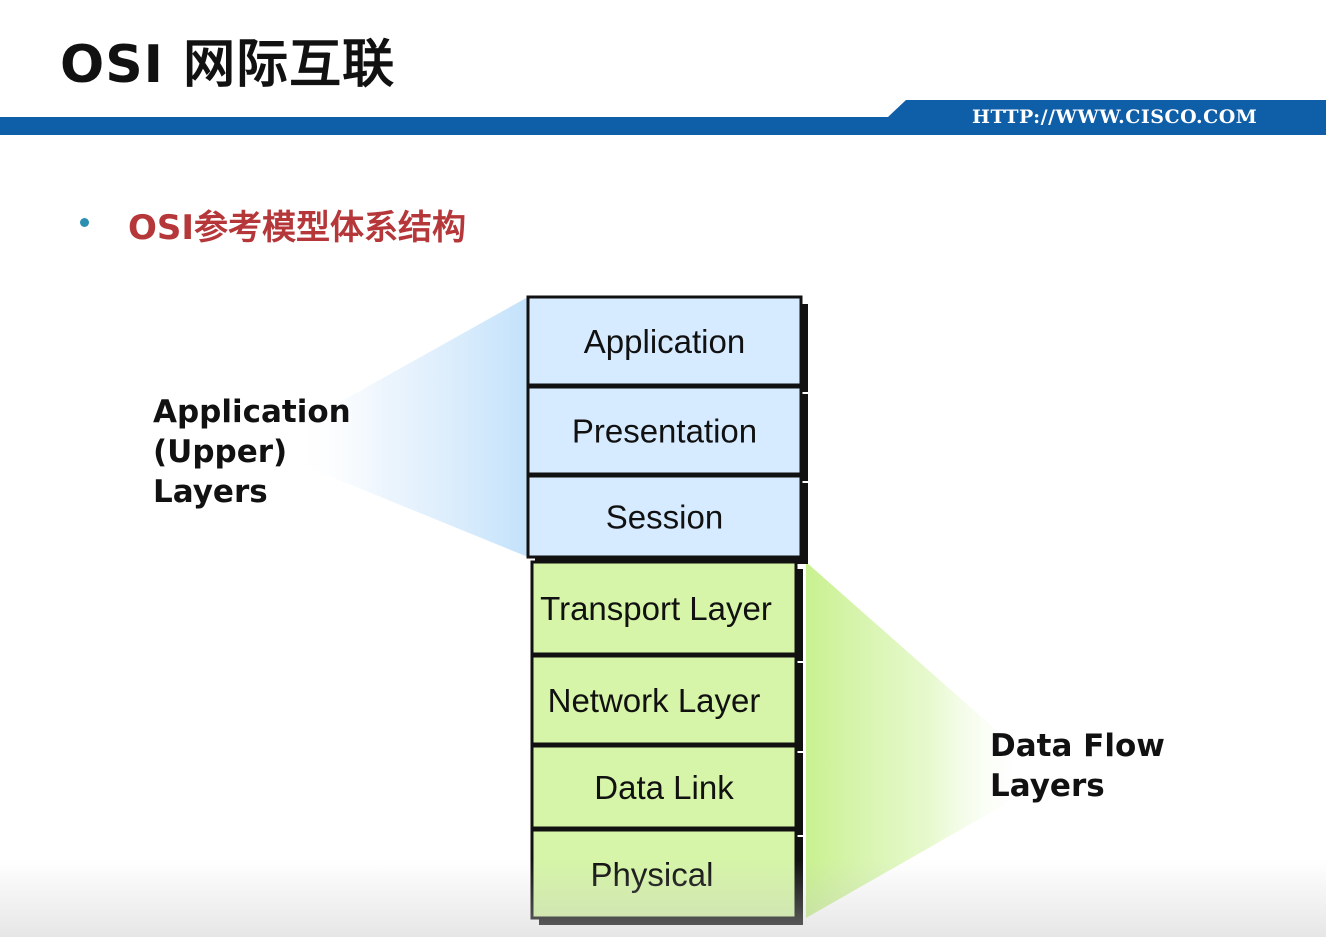  Describe the element at coordinates (252, 412) in the screenshot. I see `upper-label-line: Application` at that location.